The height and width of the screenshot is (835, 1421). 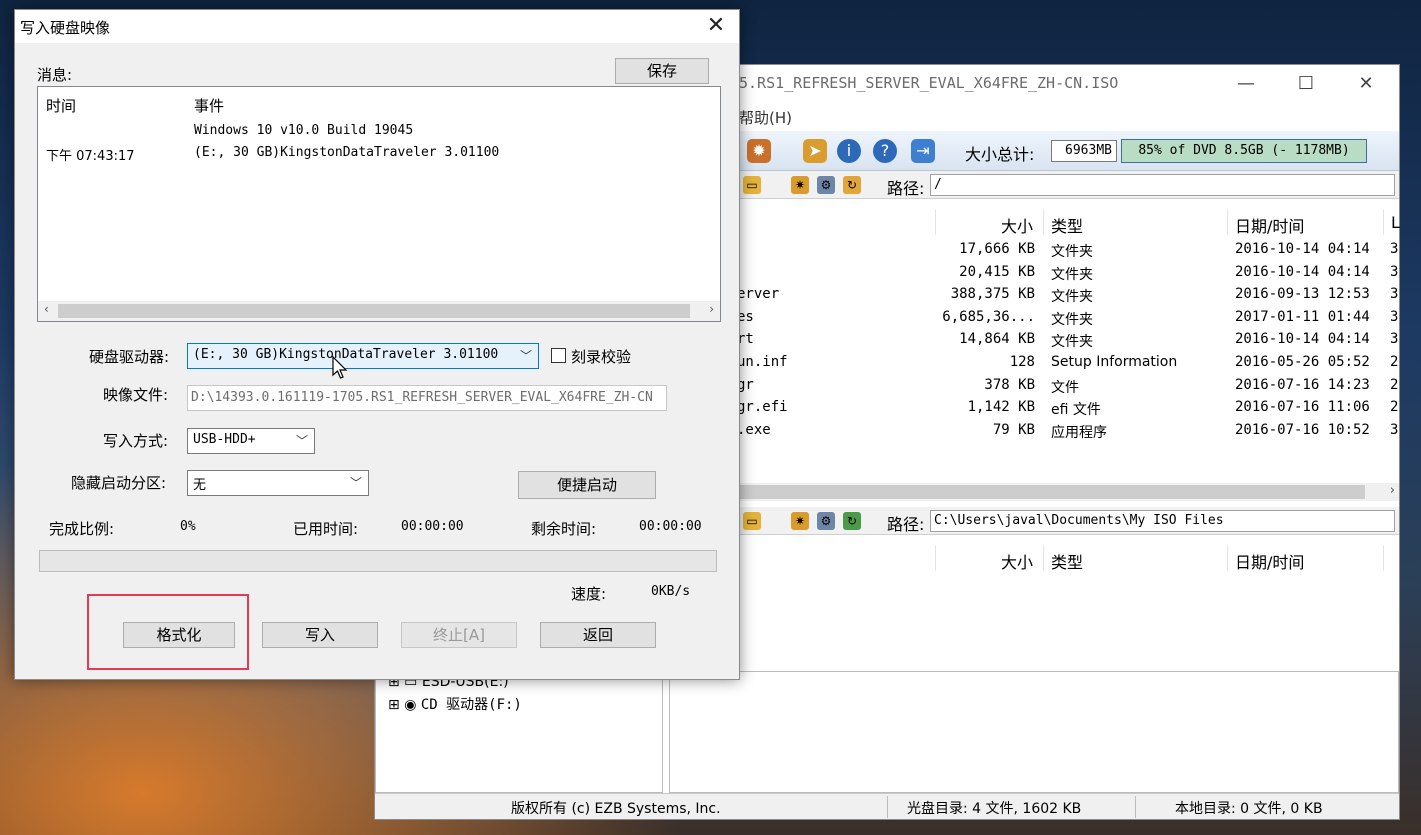 I want to click on table-row: gr 378 KB 文件 2016-07-16 14:23 2, so click(x=1067, y=385).